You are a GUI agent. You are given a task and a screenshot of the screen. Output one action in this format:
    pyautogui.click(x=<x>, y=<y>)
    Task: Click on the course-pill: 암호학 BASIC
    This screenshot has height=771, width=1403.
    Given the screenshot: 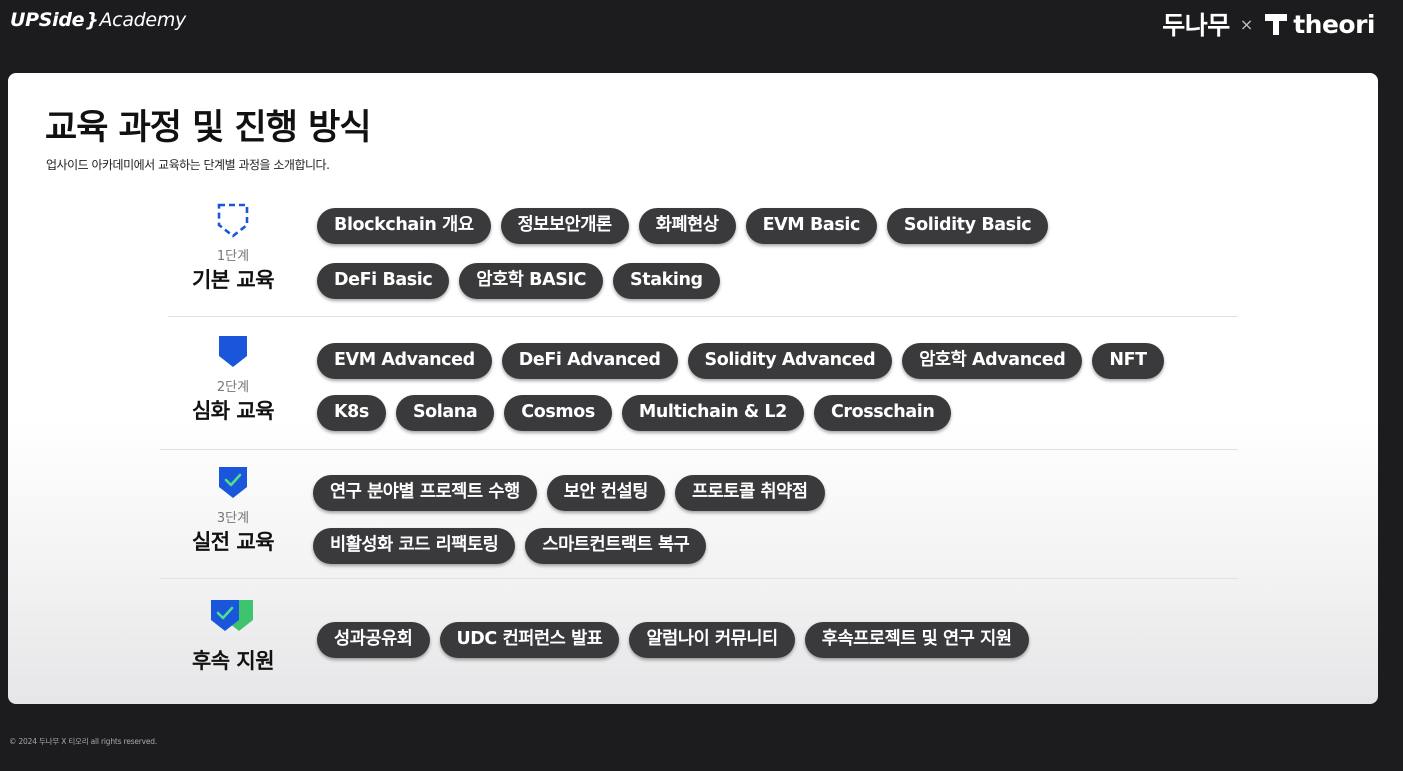 What is the action you would take?
    pyautogui.click(x=531, y=281)
    